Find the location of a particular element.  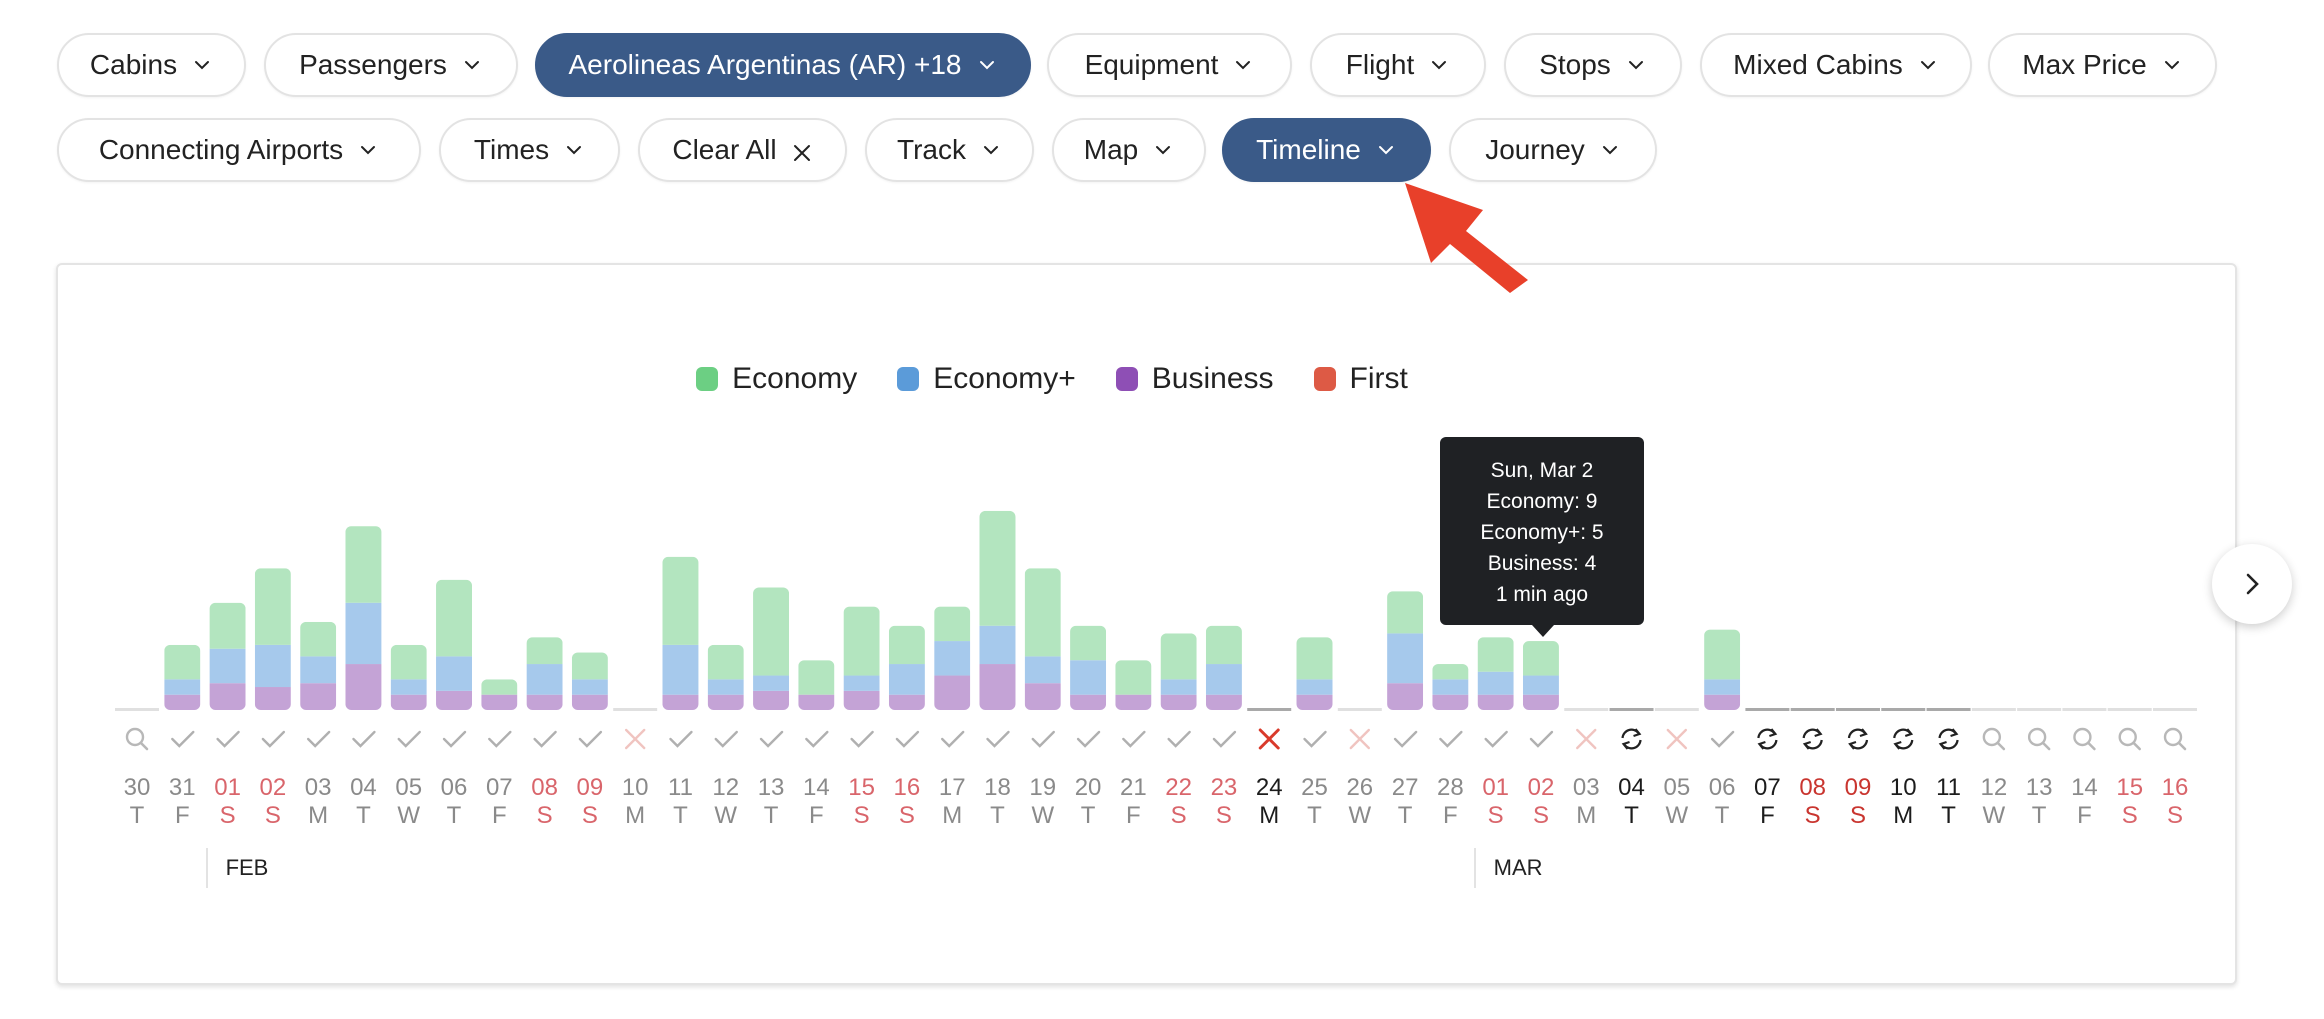

bar-column: 21F is located at coordinates (1133, 744).